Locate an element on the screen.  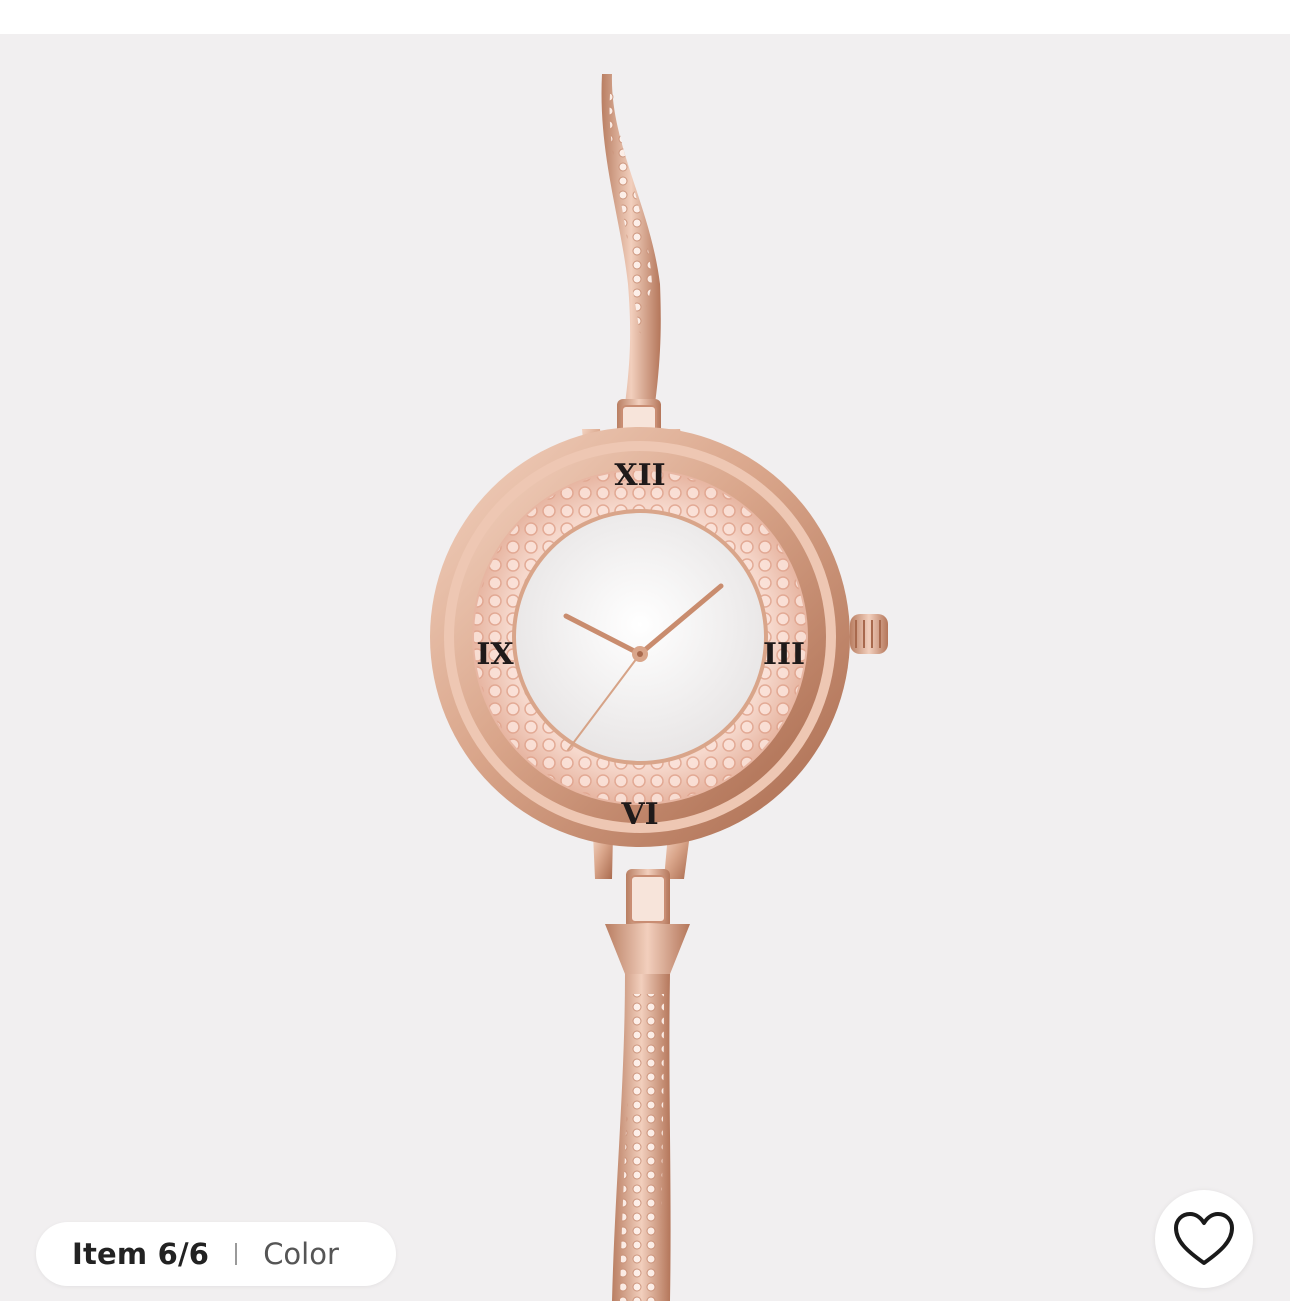
divider is located at coordinates (236, 1254).